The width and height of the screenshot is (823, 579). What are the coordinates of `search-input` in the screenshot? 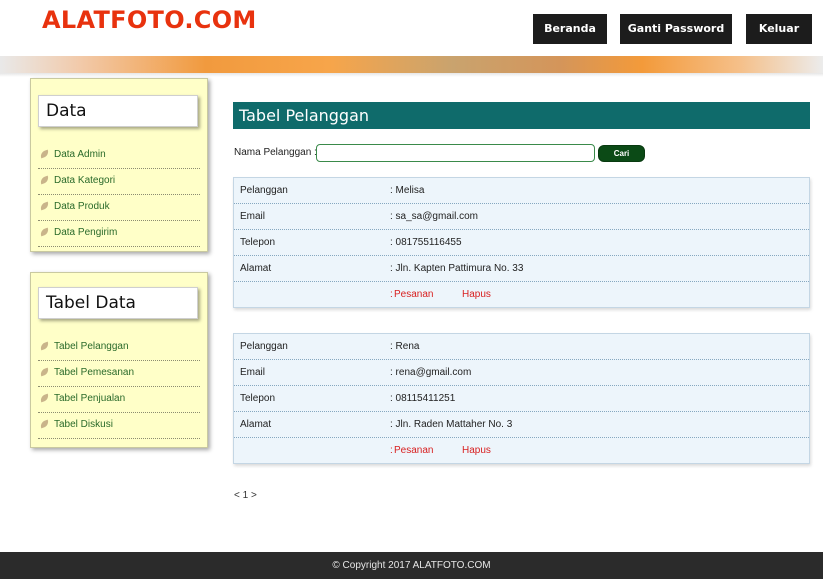 It's located at (455, 153).